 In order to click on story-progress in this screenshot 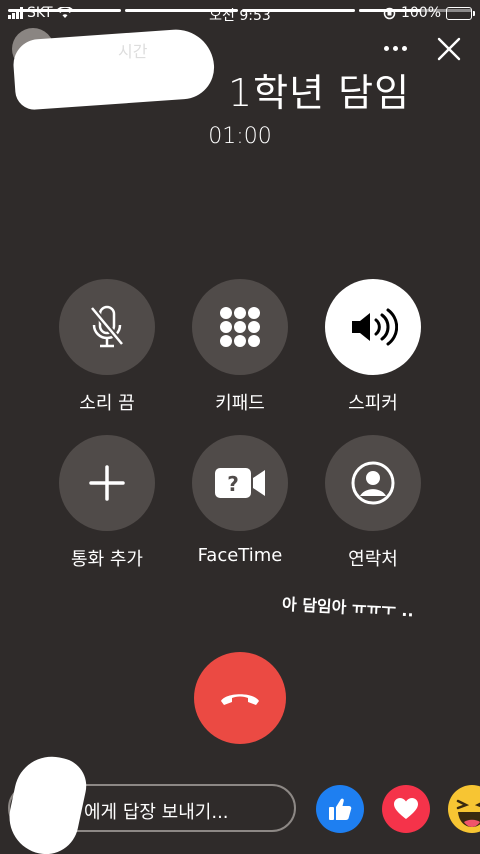, I will do `click(240, 10)`.